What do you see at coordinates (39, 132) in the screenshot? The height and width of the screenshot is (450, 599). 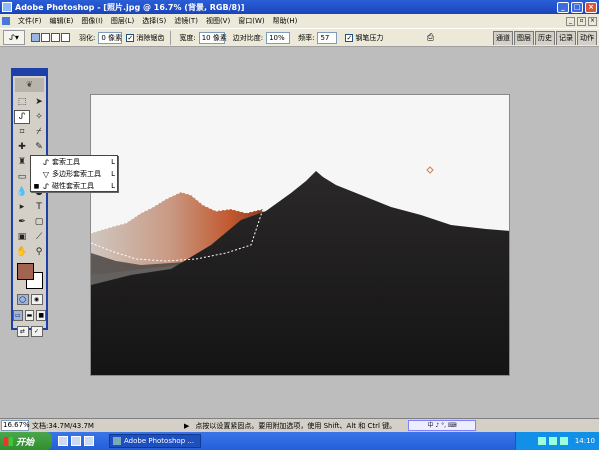 I see `slice-tool-icon: ⌿` at bounding box center [39, 132].